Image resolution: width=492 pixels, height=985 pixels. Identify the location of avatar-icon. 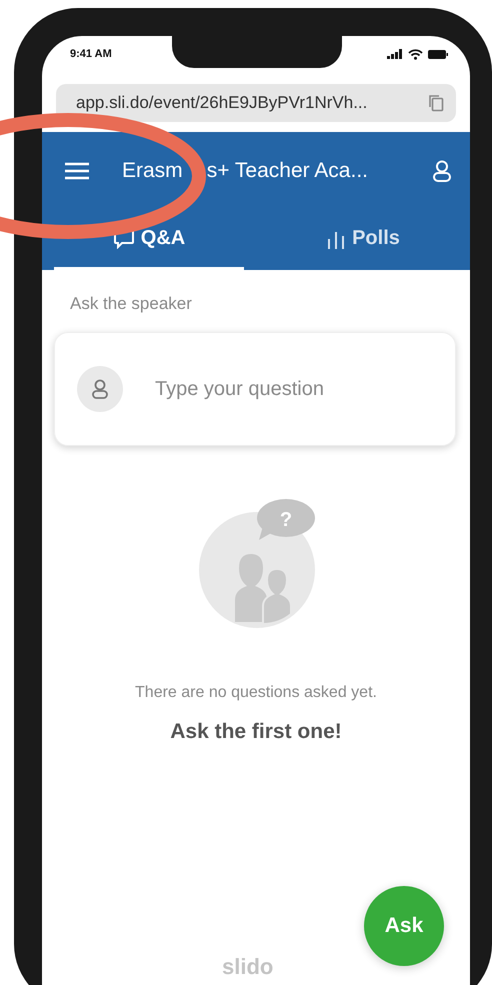
(100, 389).